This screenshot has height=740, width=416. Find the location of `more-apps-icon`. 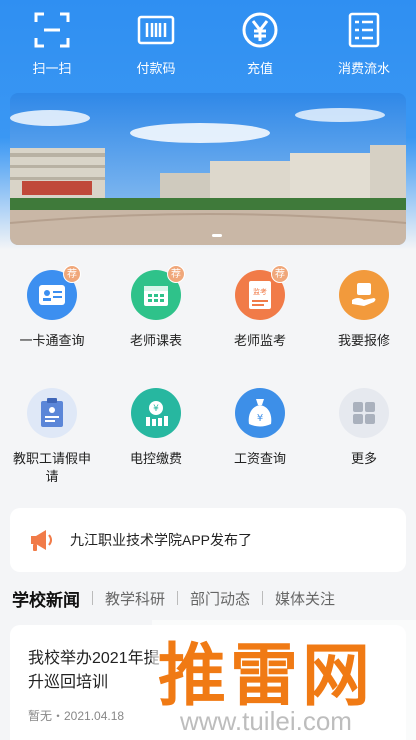

more-apps-icon is located at coordinates (364, 413).